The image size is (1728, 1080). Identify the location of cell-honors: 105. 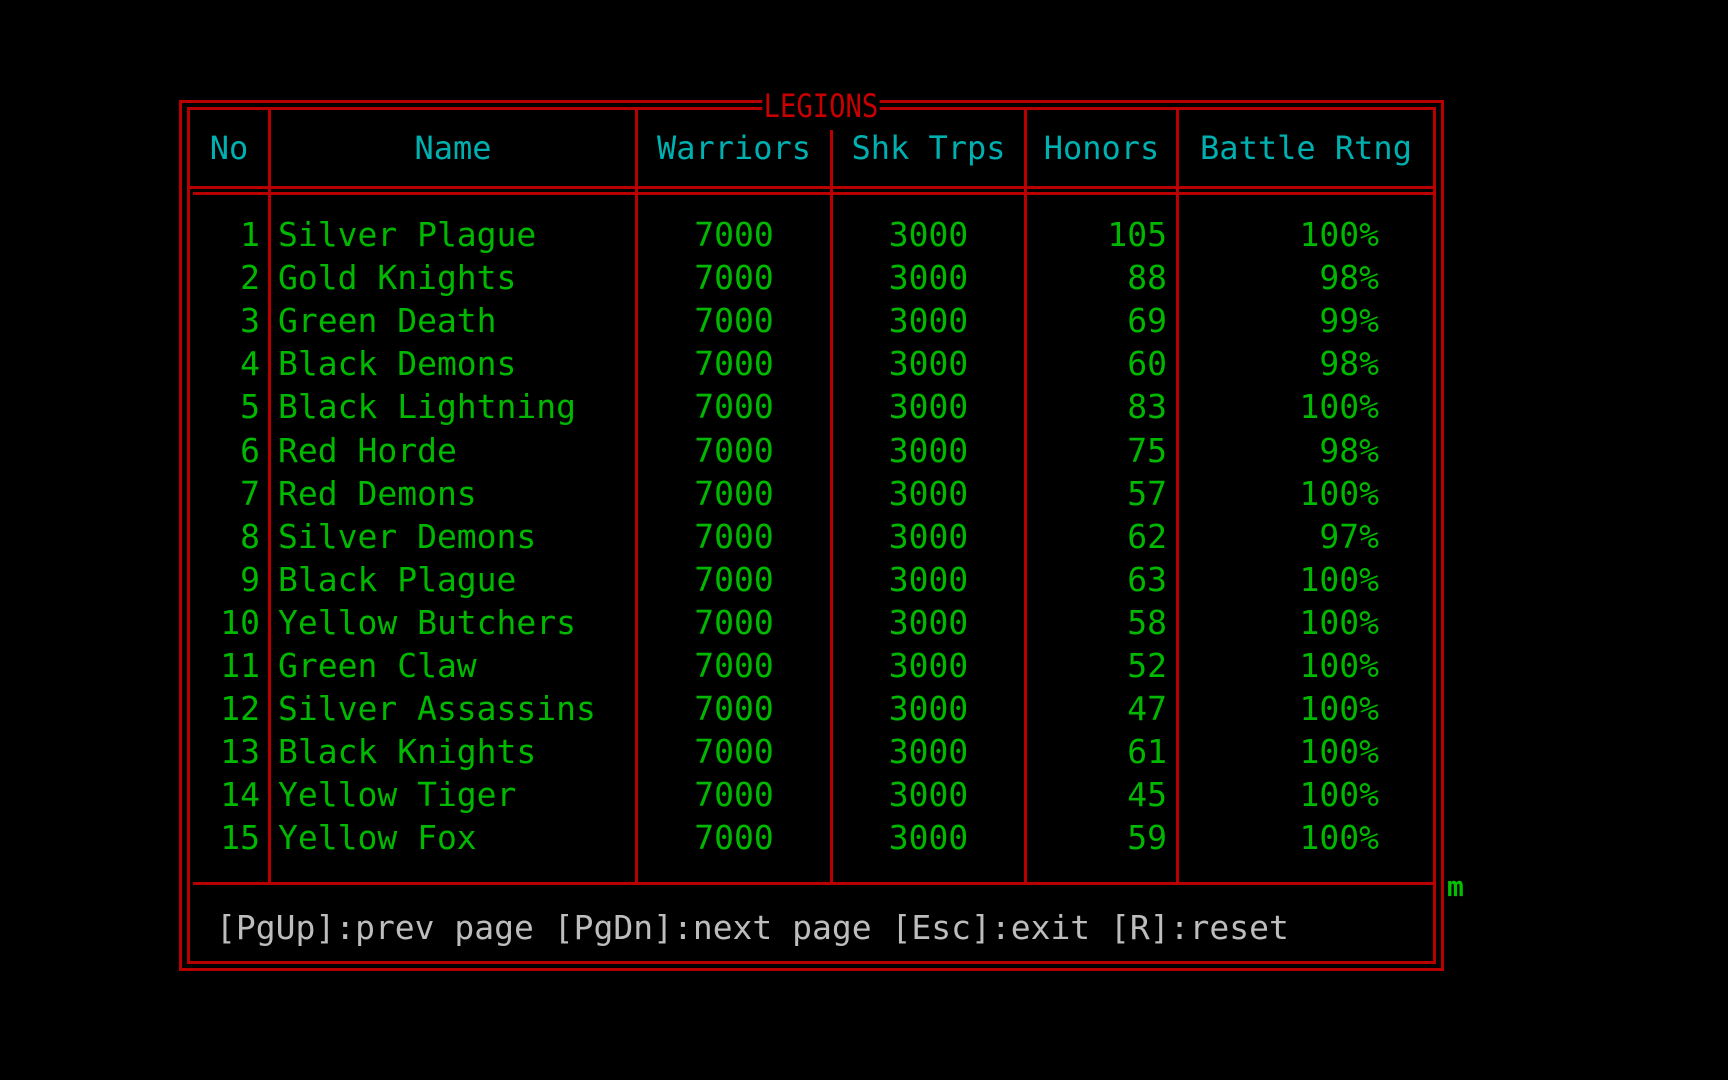
(1137, 234).